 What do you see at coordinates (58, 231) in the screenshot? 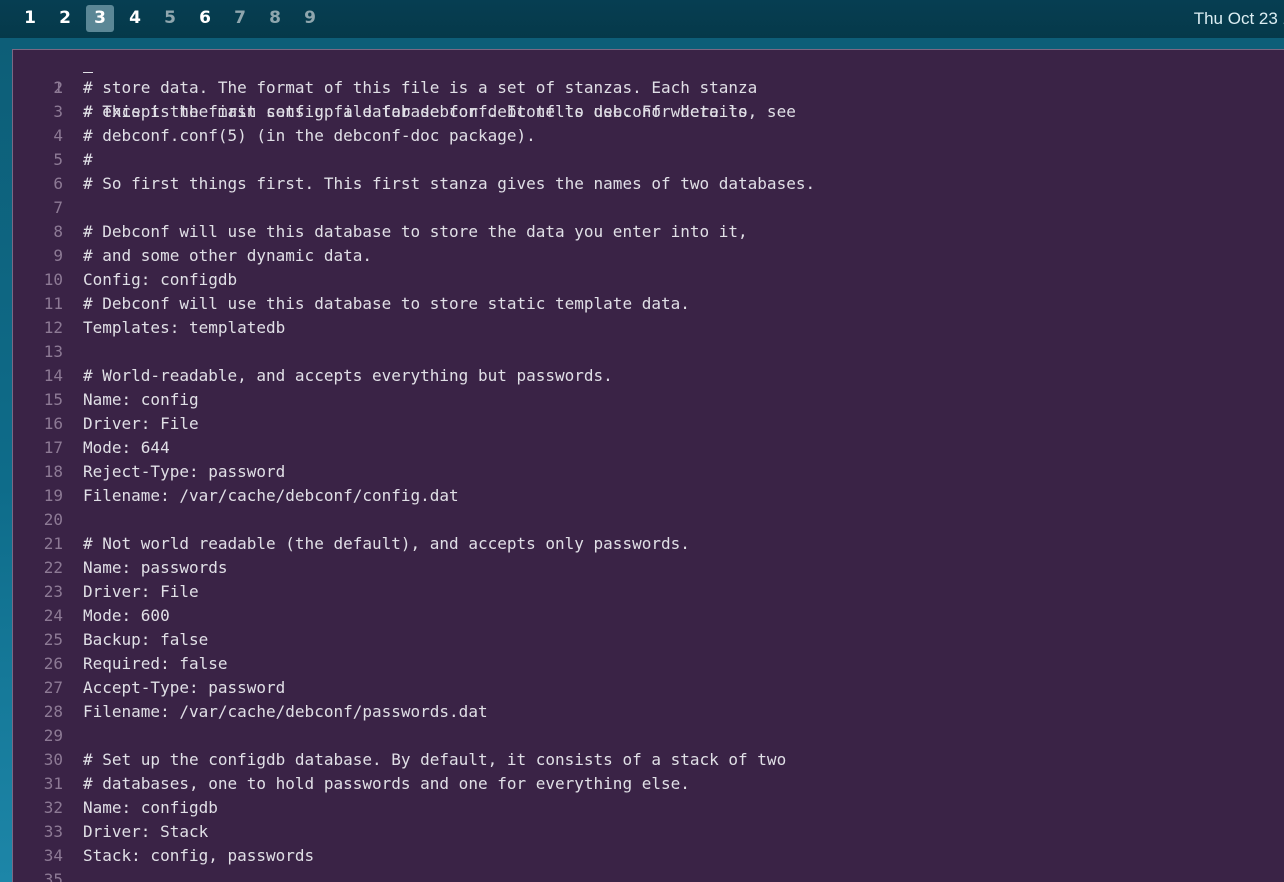
I see `line-number: 8` at bounding box center [58, 231].